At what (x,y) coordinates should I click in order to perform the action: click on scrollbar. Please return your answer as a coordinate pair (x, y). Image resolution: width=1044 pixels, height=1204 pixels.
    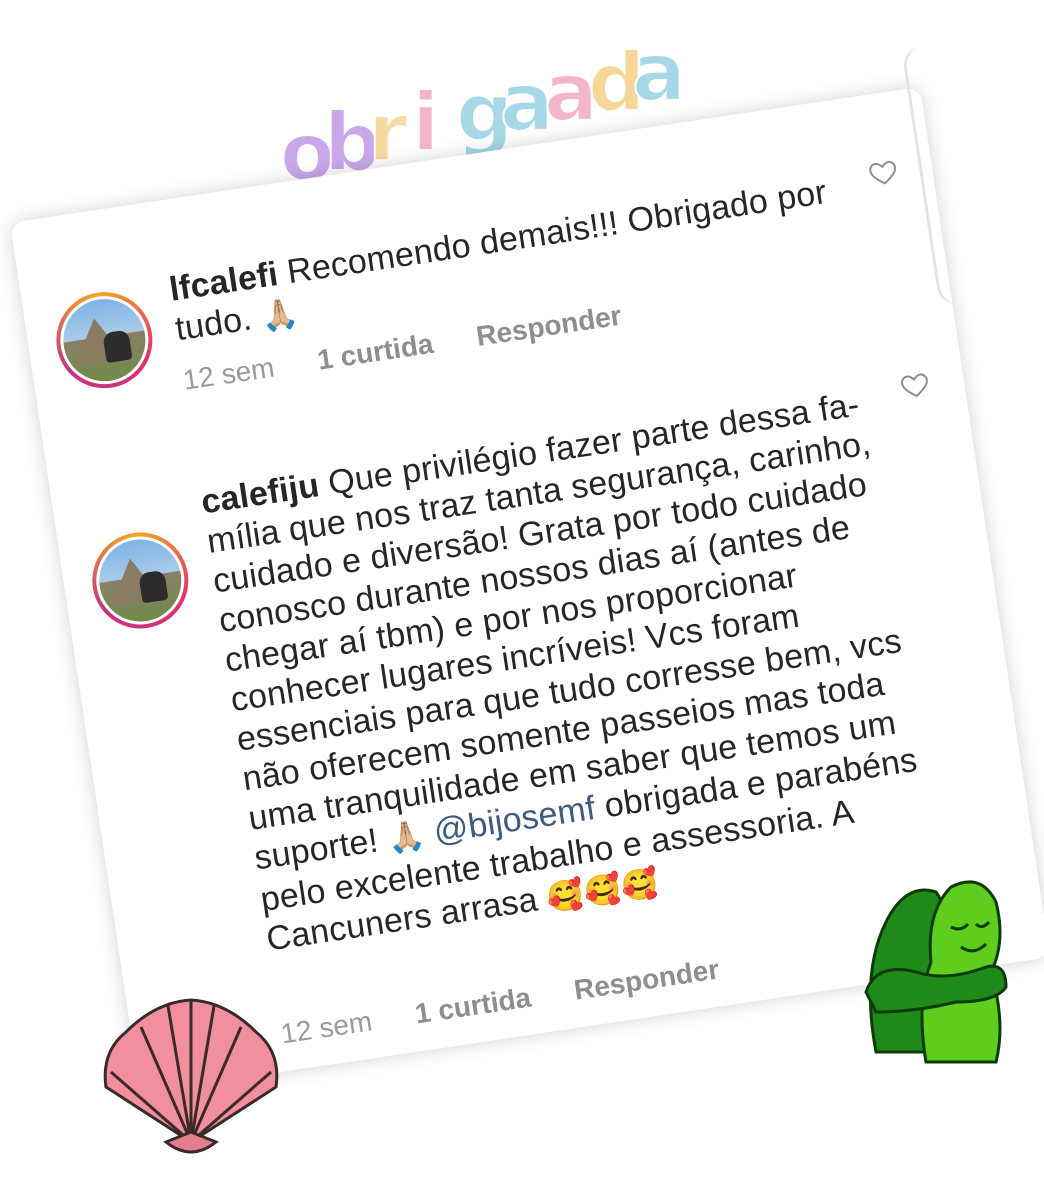
    Looking at the image, I should click on (942, 174).